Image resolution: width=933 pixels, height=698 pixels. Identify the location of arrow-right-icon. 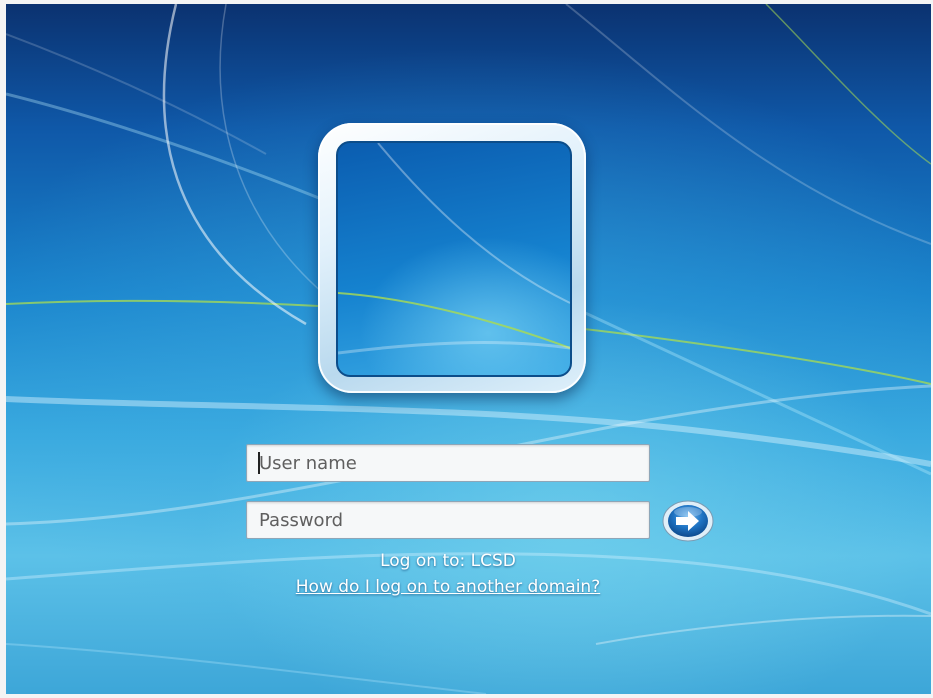
(688, 521).